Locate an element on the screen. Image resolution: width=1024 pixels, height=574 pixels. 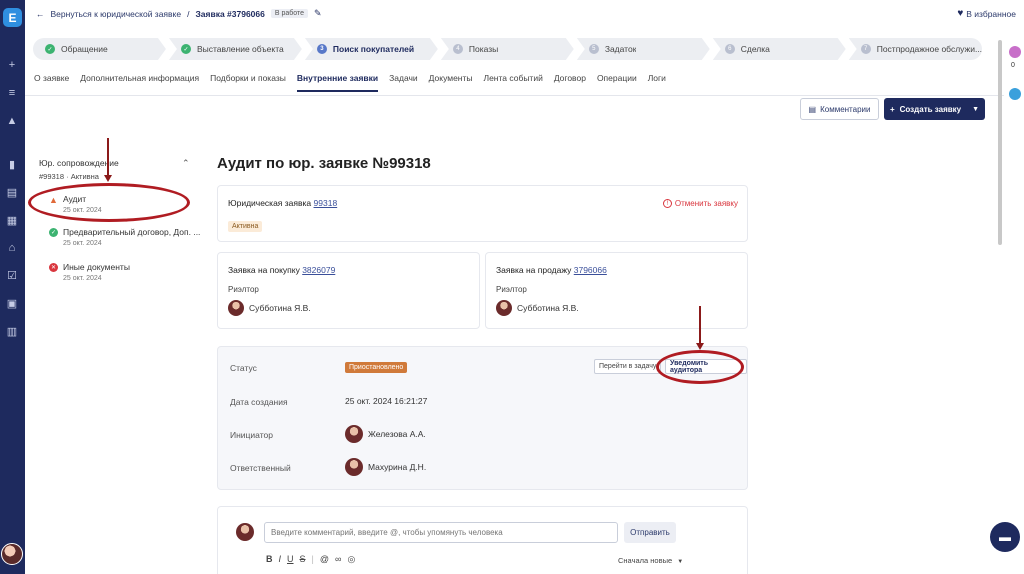
initiator-name: Железова А.А. is located at coordinates (397, 434).